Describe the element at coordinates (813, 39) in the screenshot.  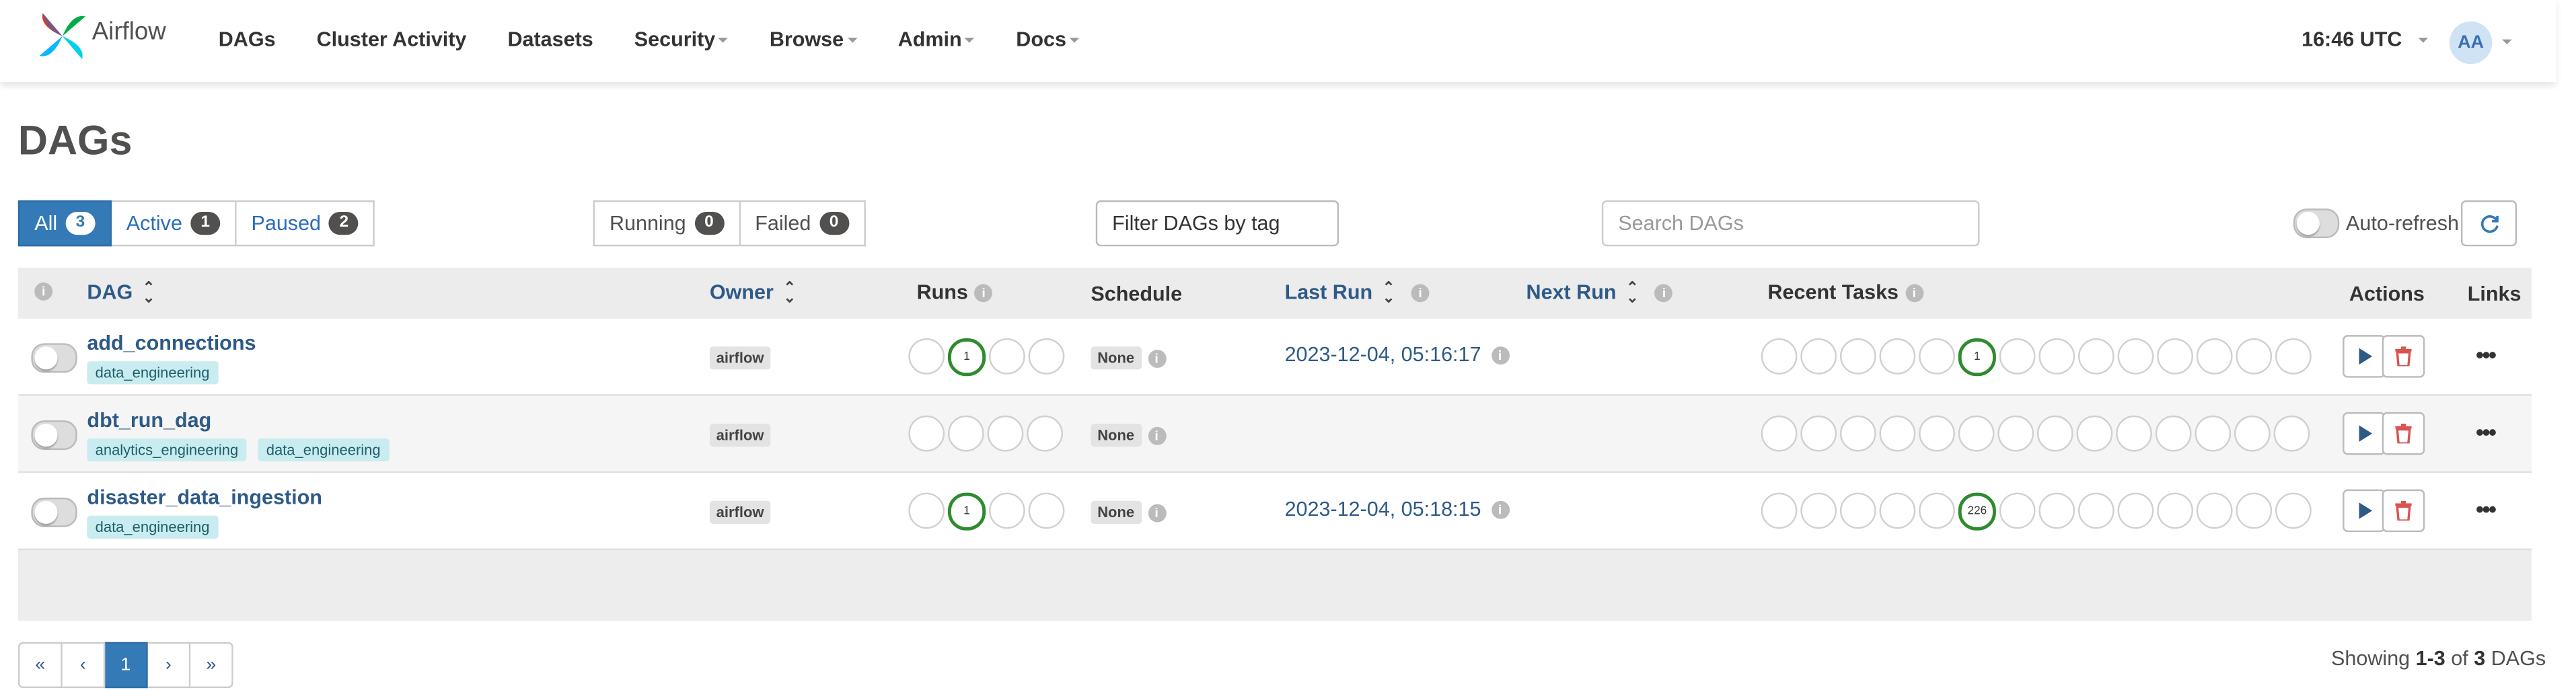
I see `nav-browse: Browse` at that location.